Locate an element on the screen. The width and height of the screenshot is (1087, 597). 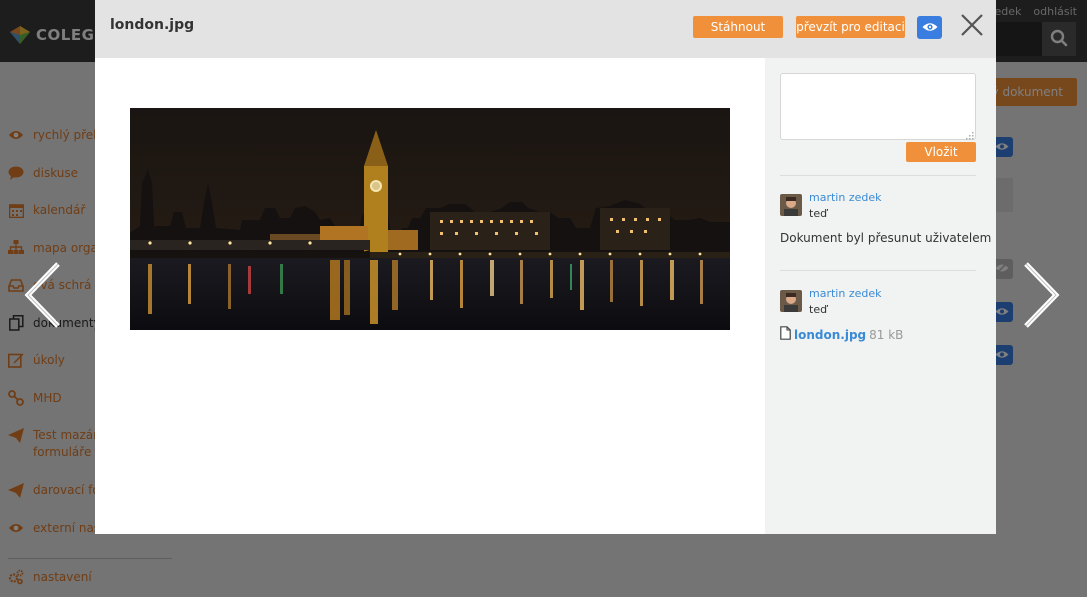
attachment-size: 81 kB is located at coordinates (886, 334).